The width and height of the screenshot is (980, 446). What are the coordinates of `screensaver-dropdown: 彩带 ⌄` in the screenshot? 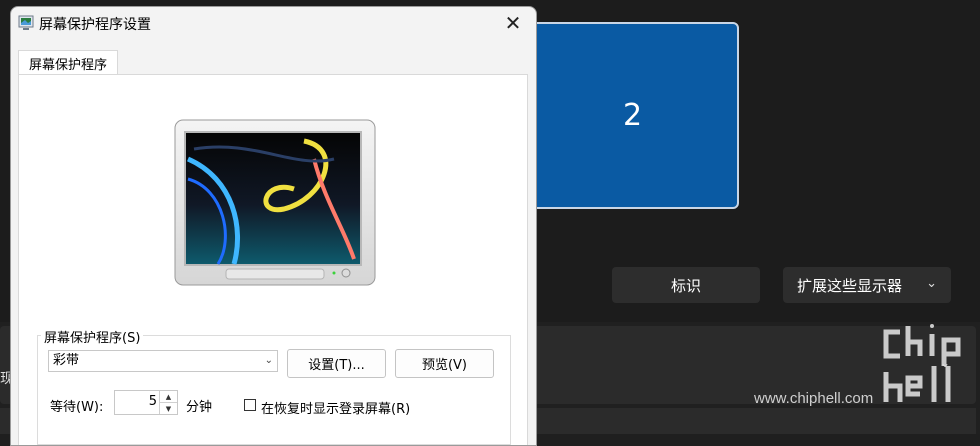 It's located at (163, 361).